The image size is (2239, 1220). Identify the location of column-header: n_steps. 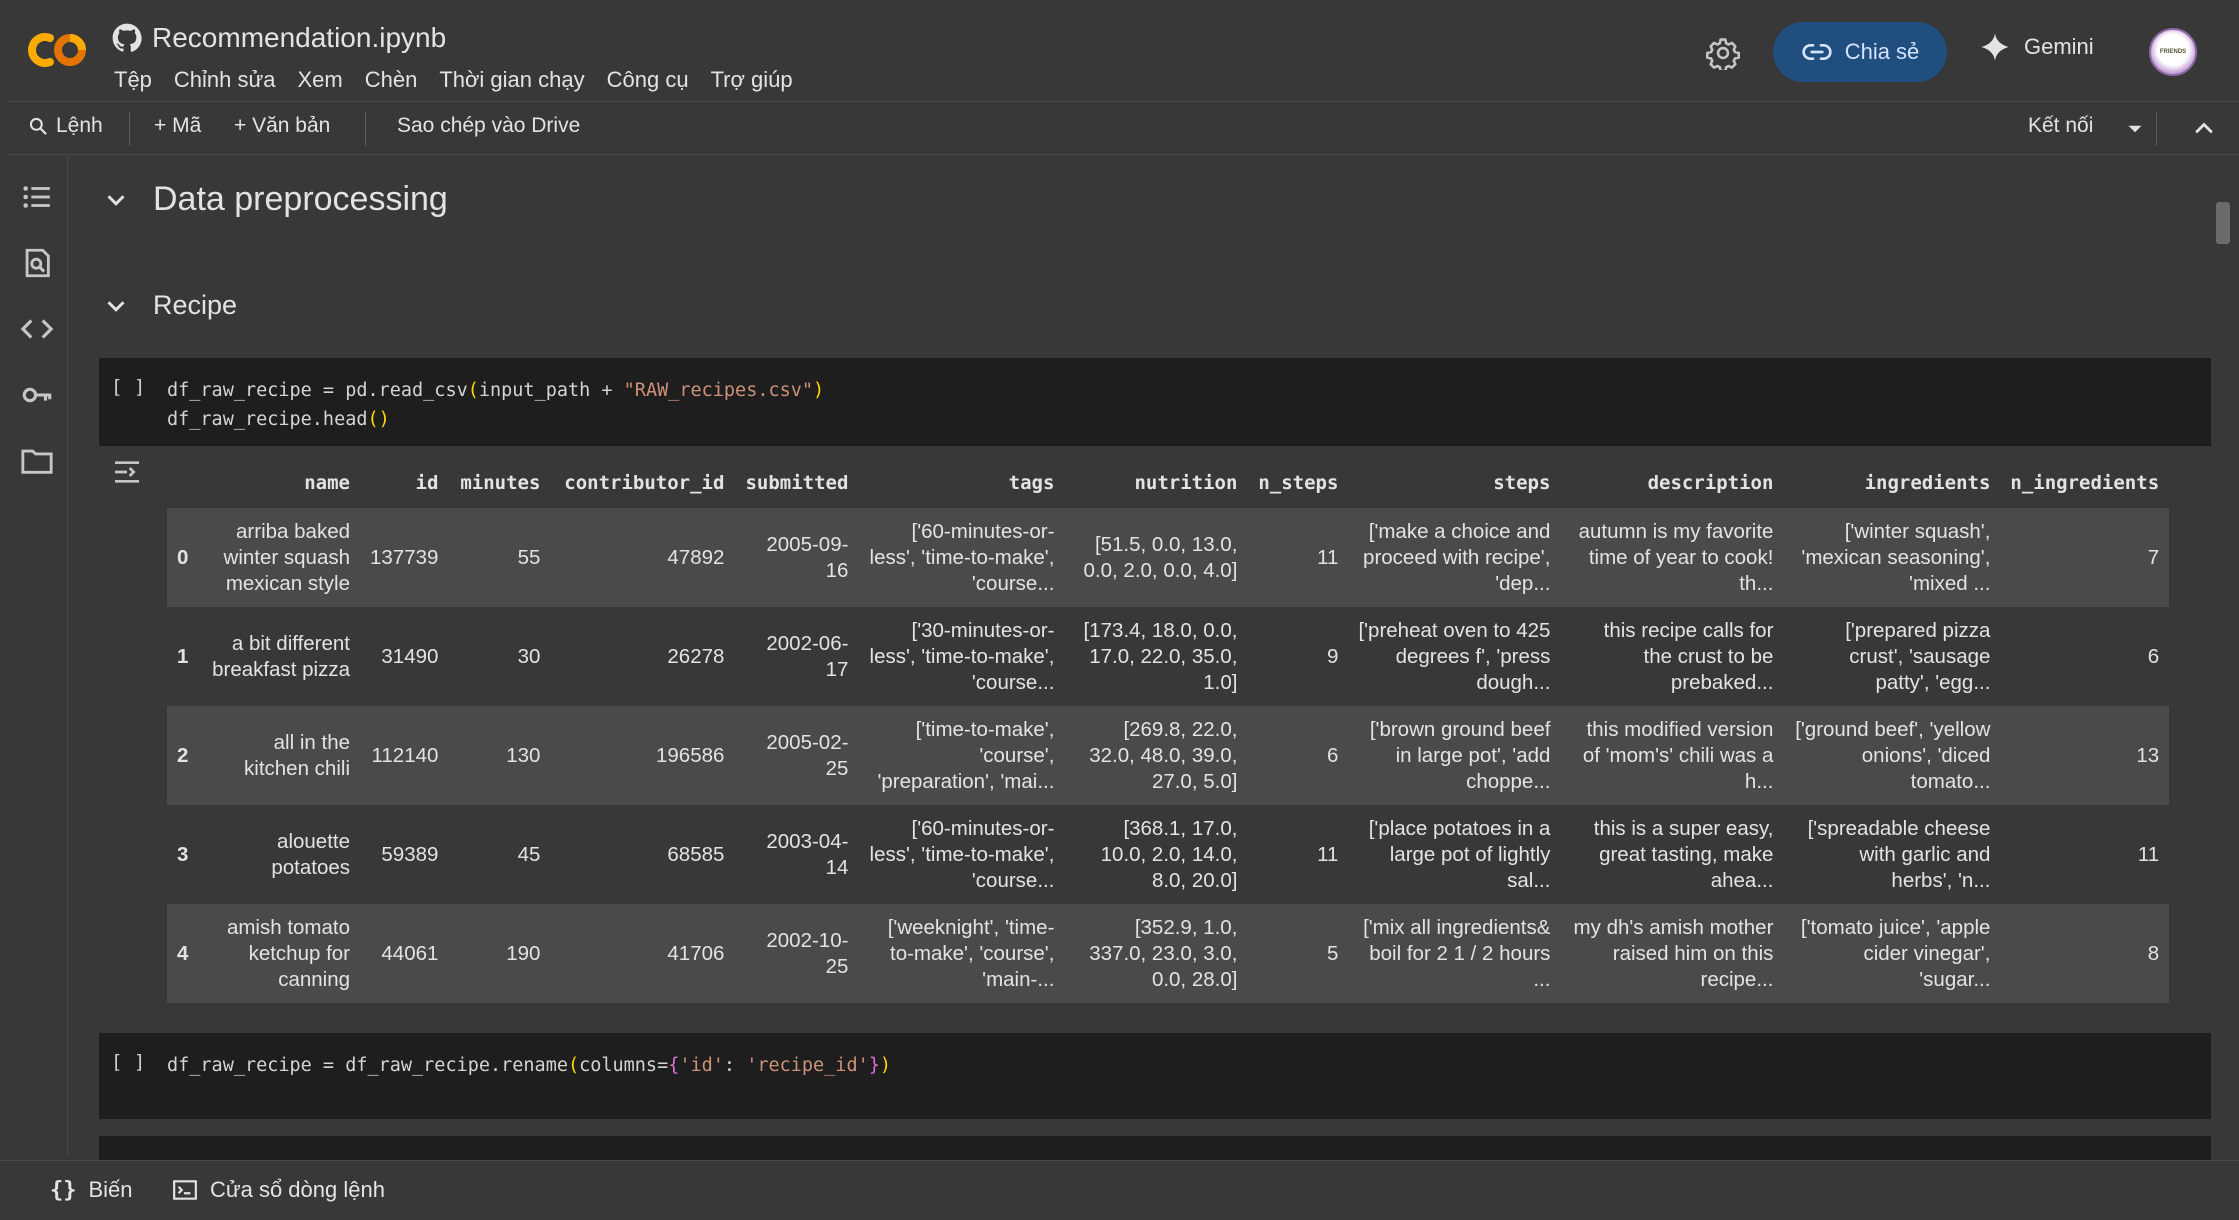
(1298, 483).